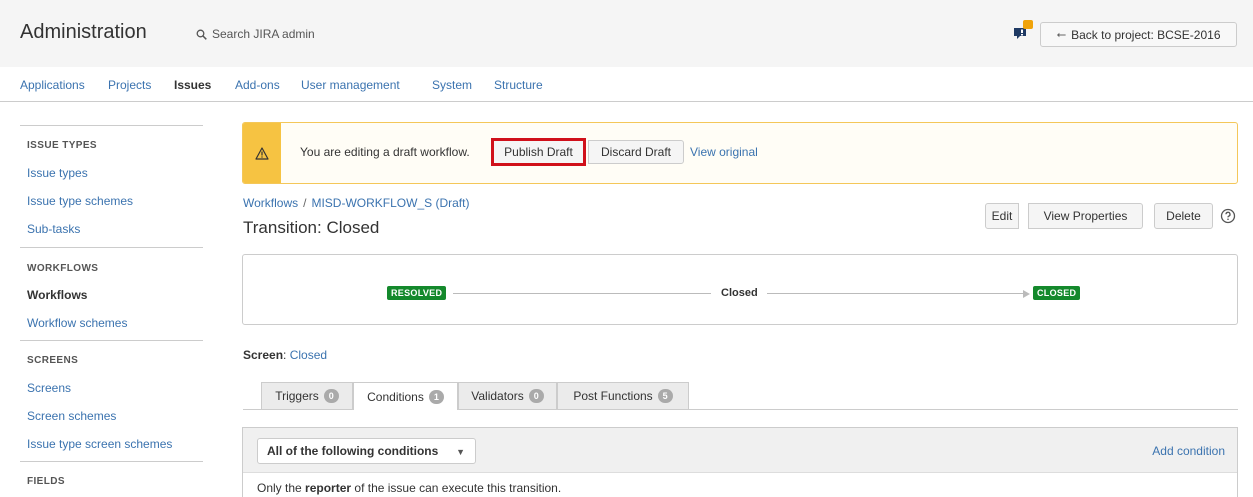 The width and height of the screenshot is (1253, 497). Describe the element at coordinates (460, 452) in the screenshot. I see `chevron-down-icon: ▼` at that location.